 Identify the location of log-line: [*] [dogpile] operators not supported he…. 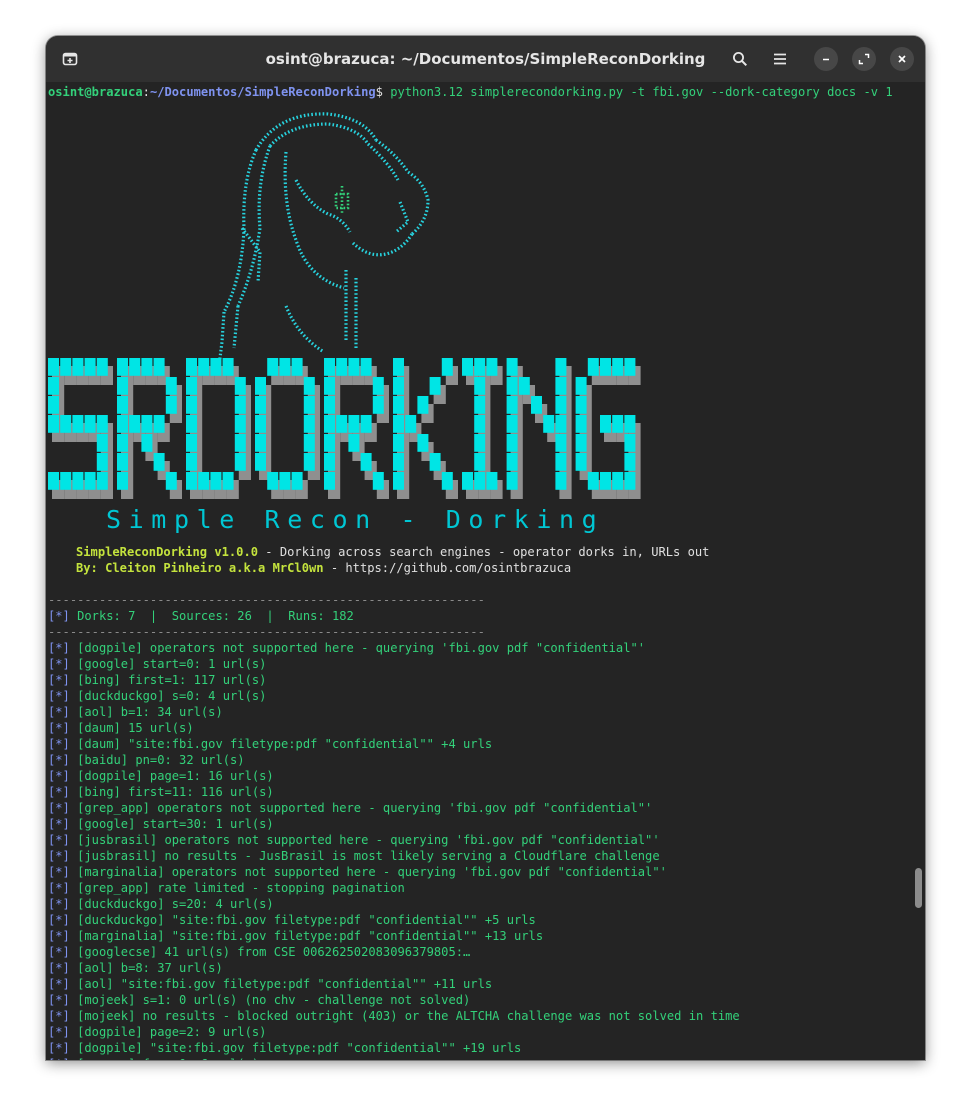
(346, 648).